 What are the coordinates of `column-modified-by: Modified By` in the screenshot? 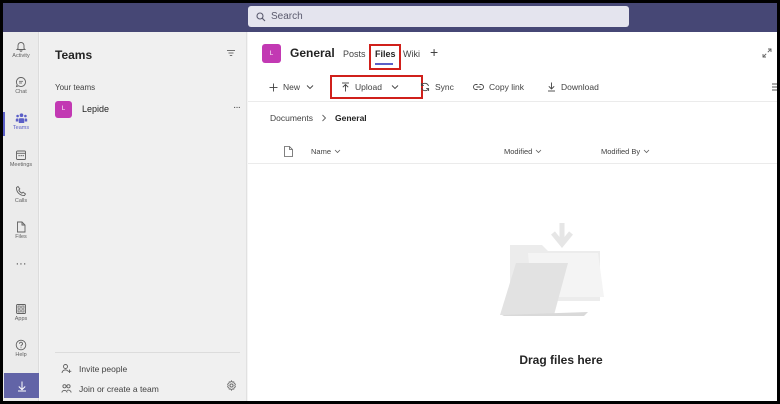 It's located at (625, 151).